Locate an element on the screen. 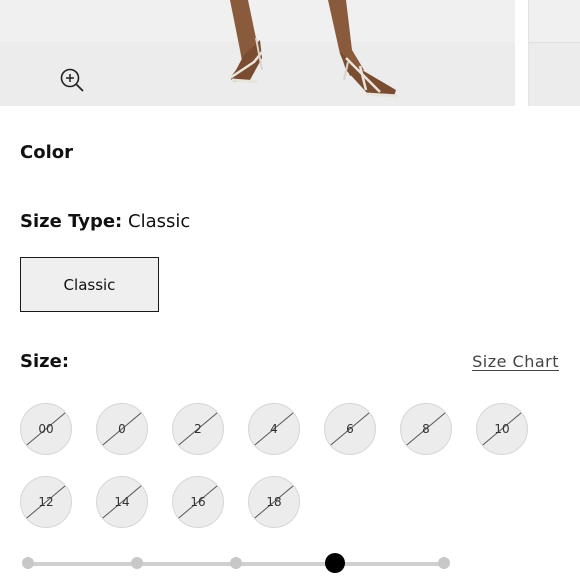 Image resolution: width=580 pixels, height=580 pixels. size-type-heading: Size Type: Classic is located at coordinates (105, 221).